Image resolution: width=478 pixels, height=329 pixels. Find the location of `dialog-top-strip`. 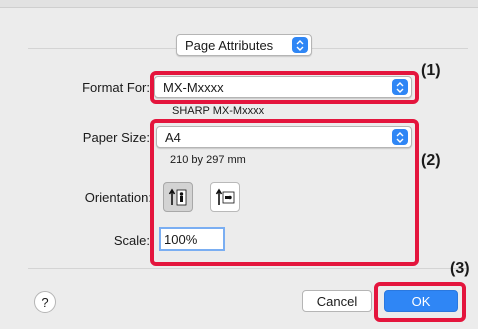

dialog-top-strip is located at coordinates (239, 4).